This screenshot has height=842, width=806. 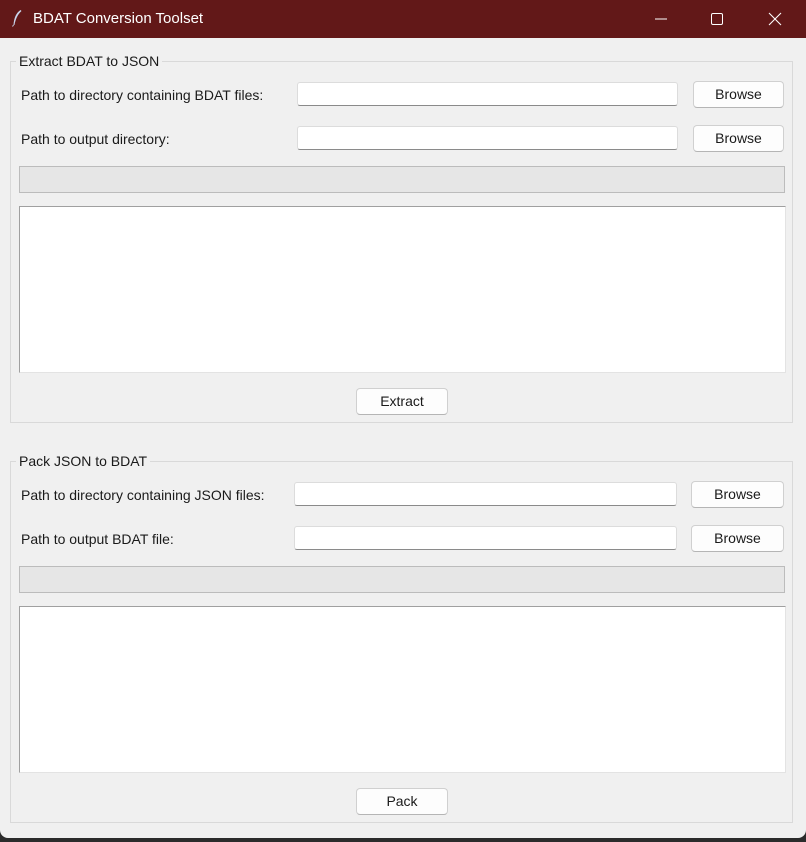 I want to click on pack-button: Pack, so click(x=402, y=801).